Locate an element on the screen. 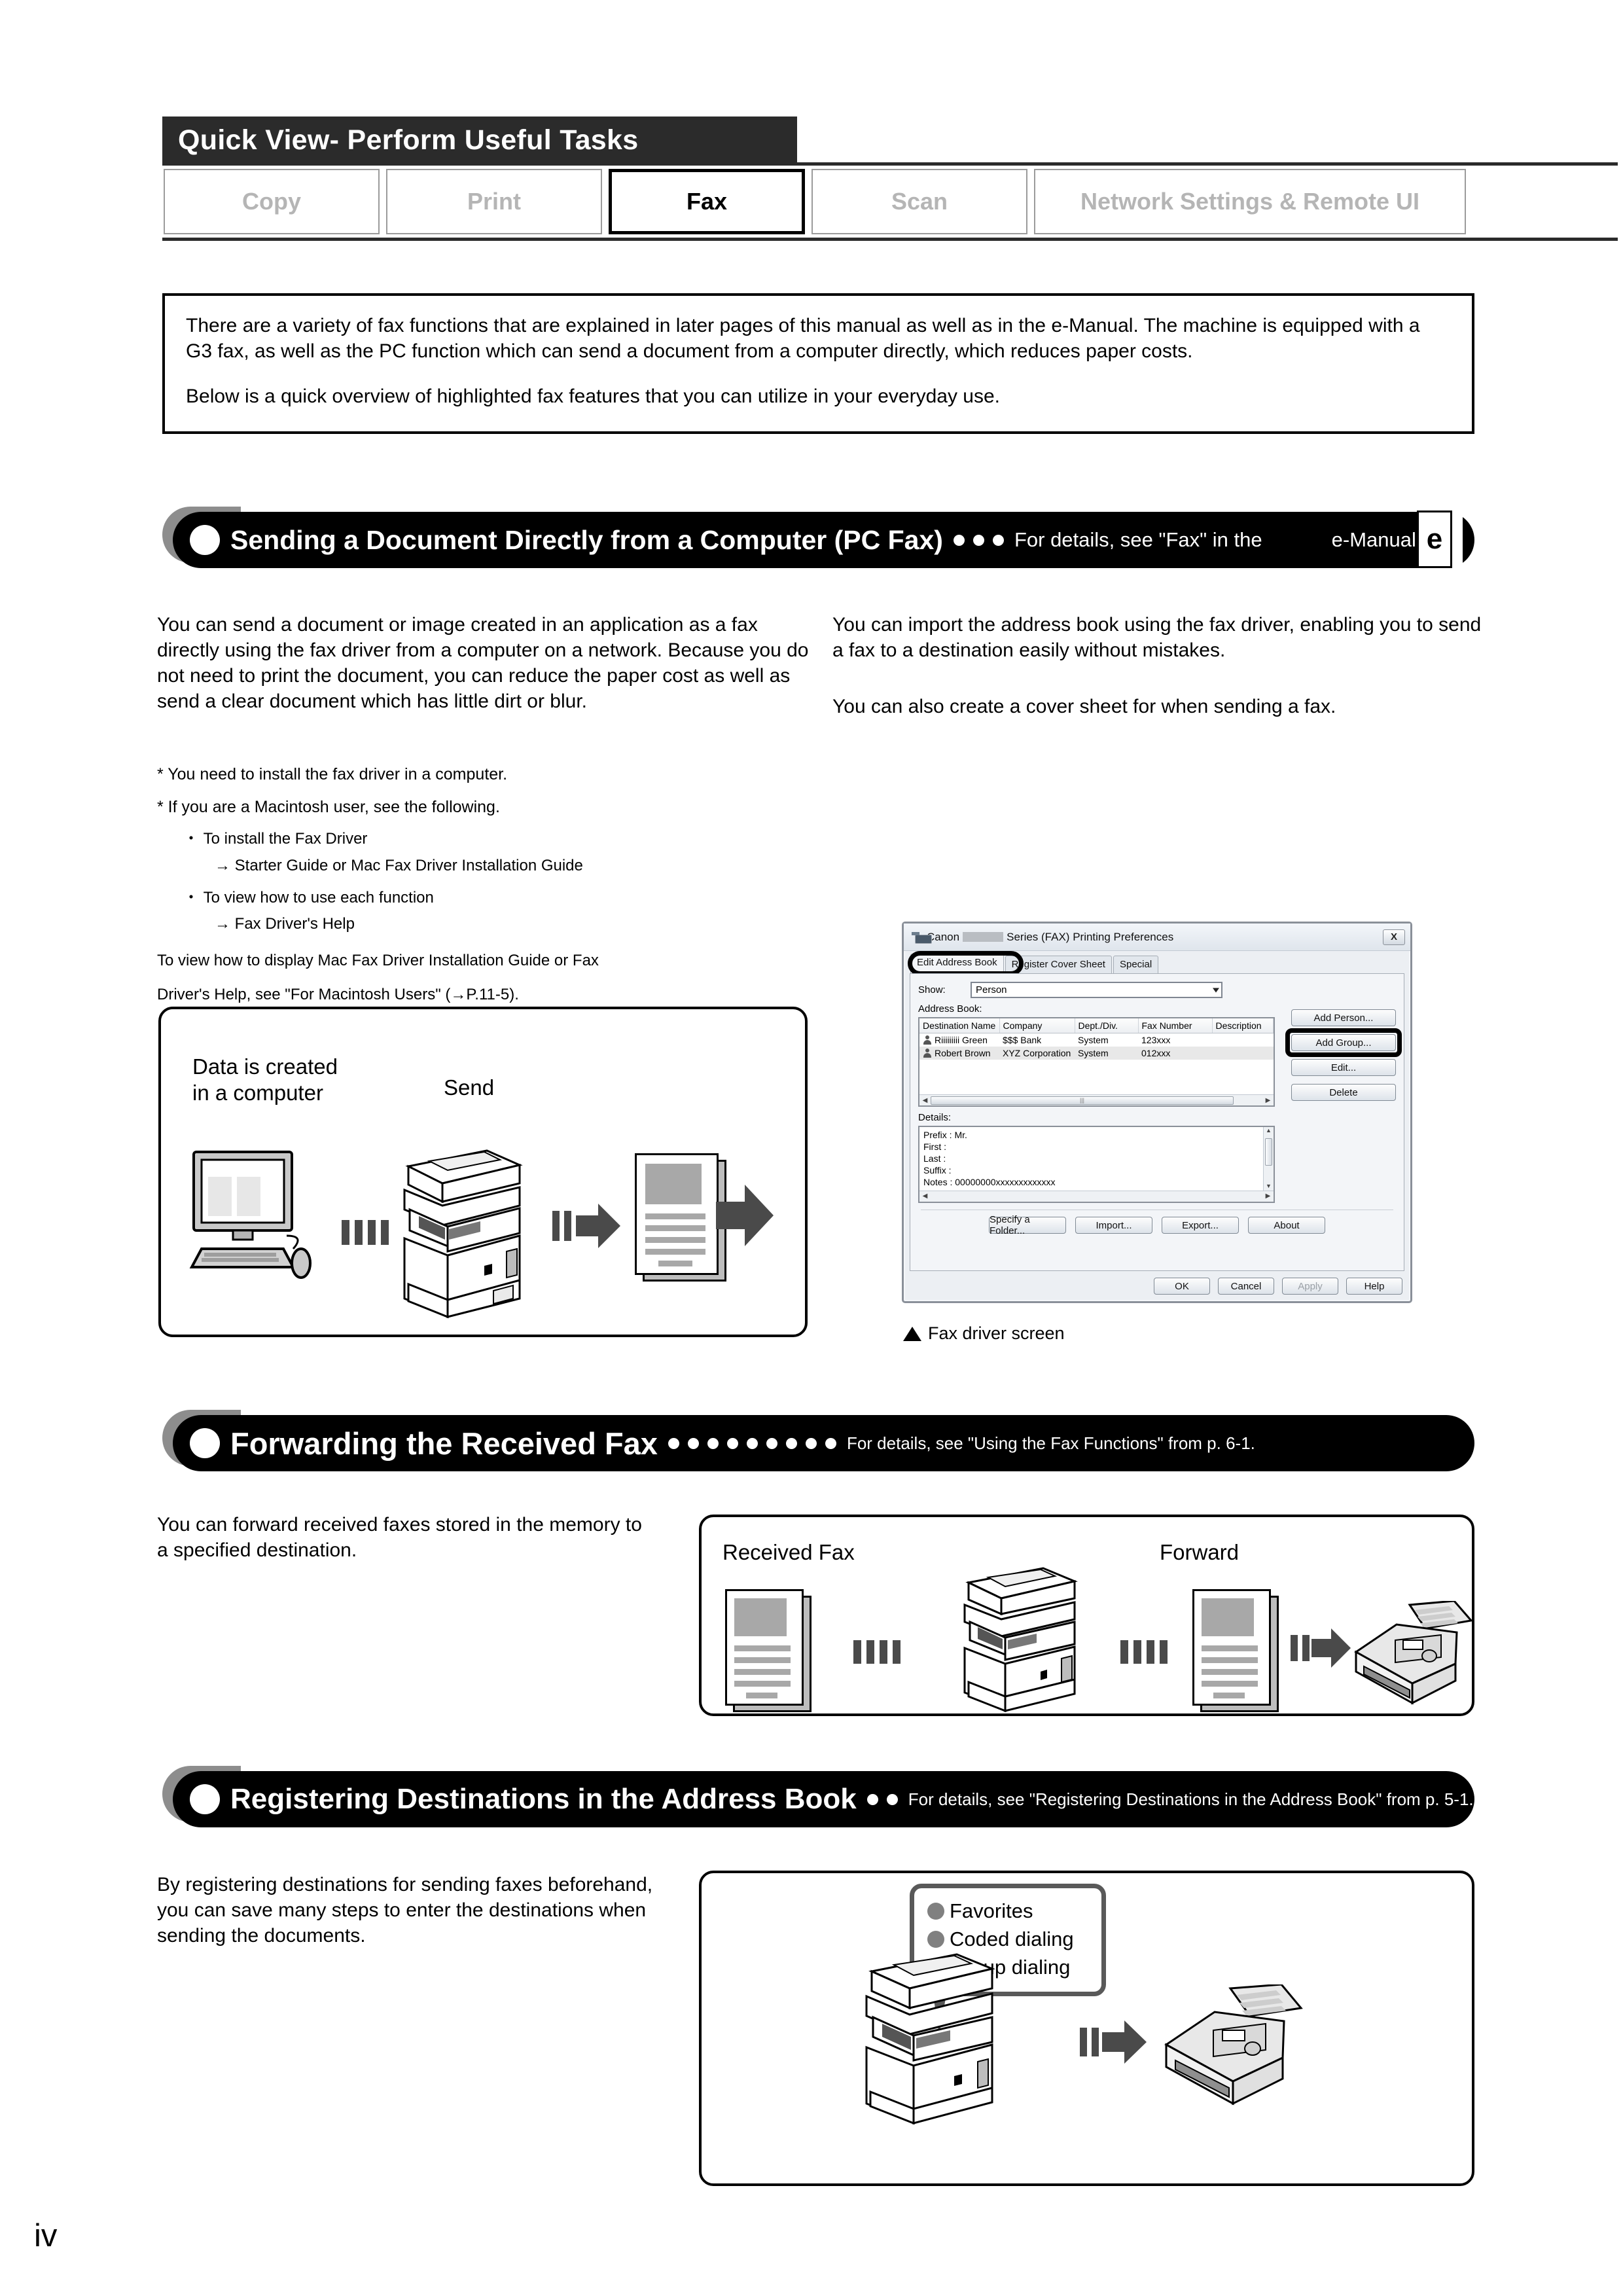 This screenshot has width=1623, height=2296. ok-button: OK is located at coordinates (1182, 1286).